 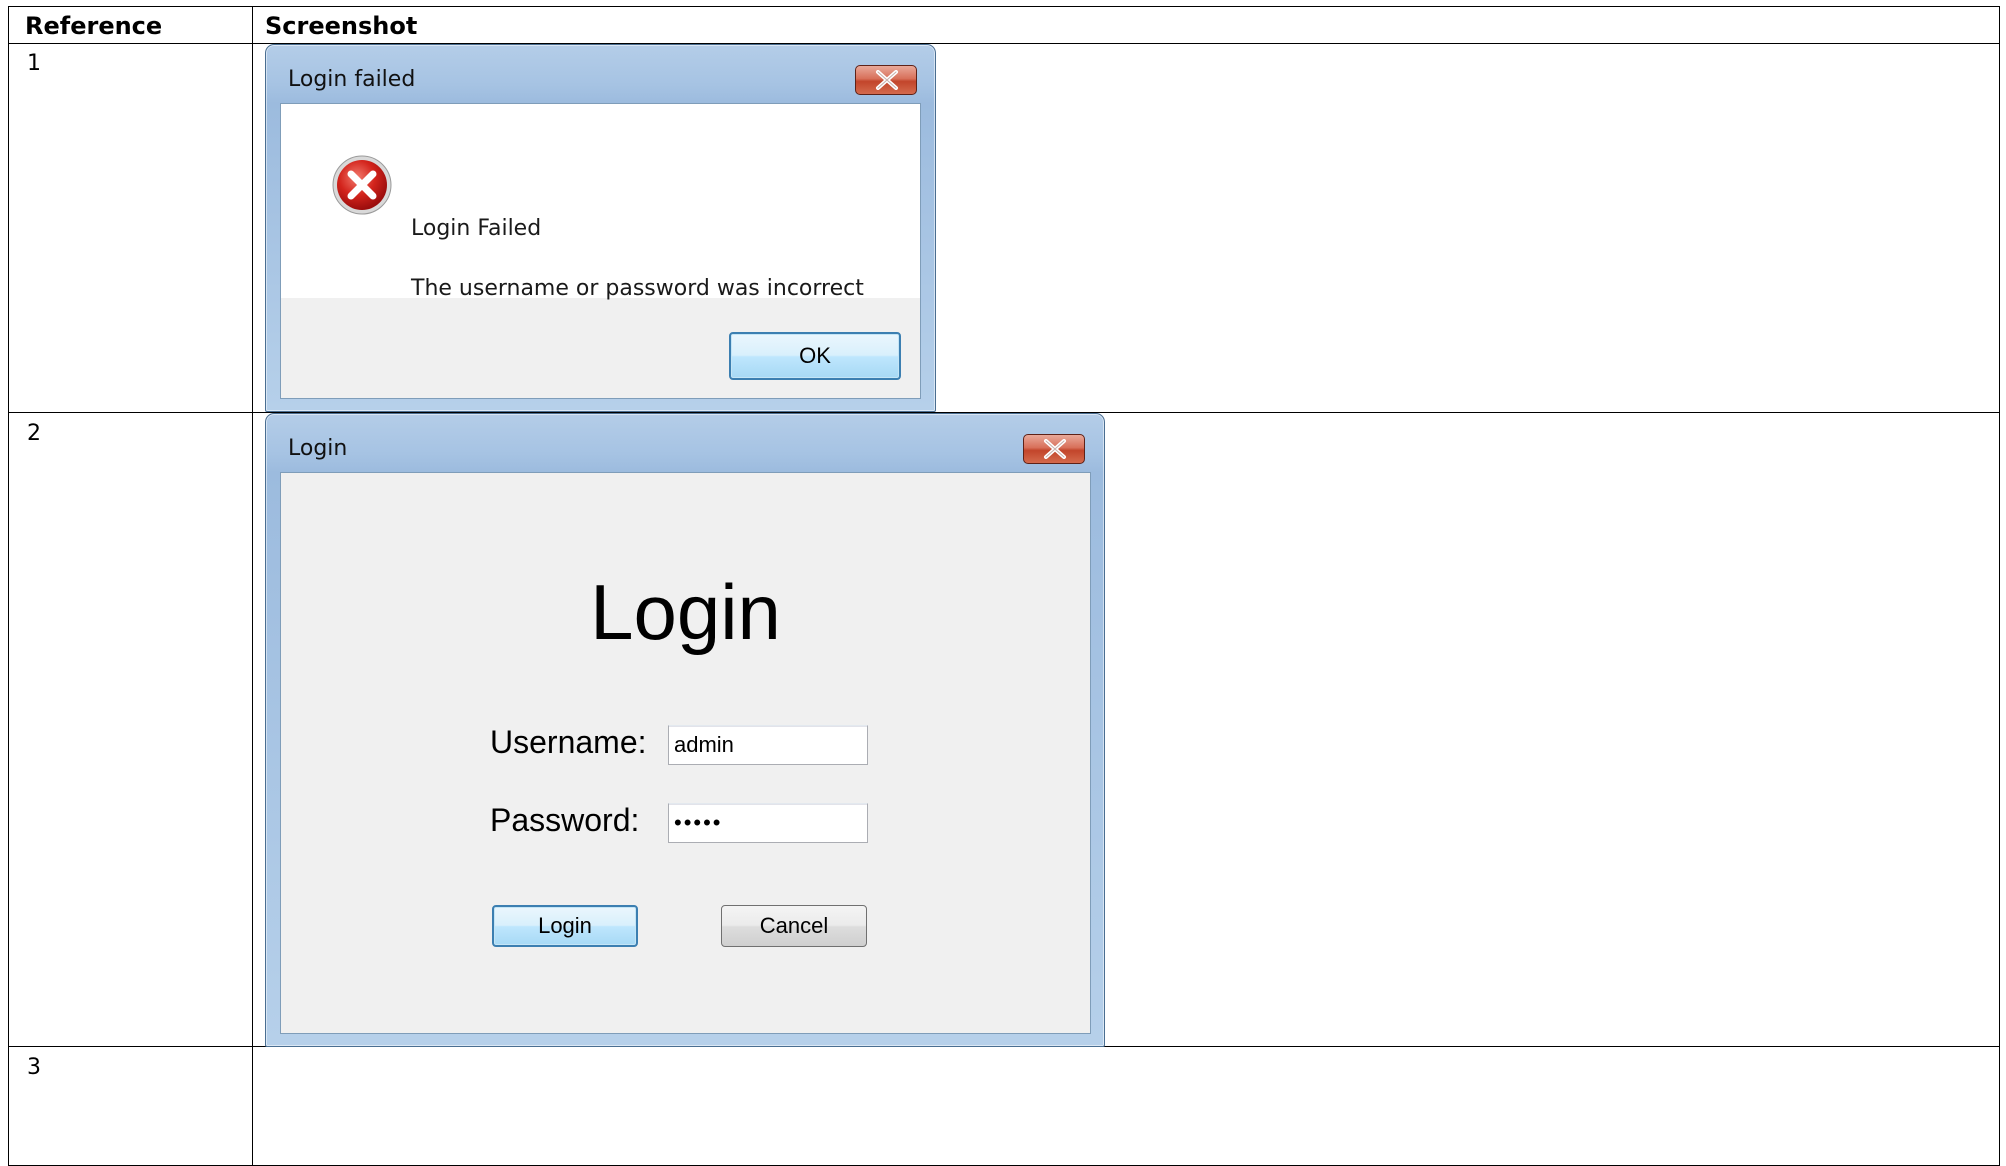 I want to click on table-column-divider, so click(x=252, y=586).